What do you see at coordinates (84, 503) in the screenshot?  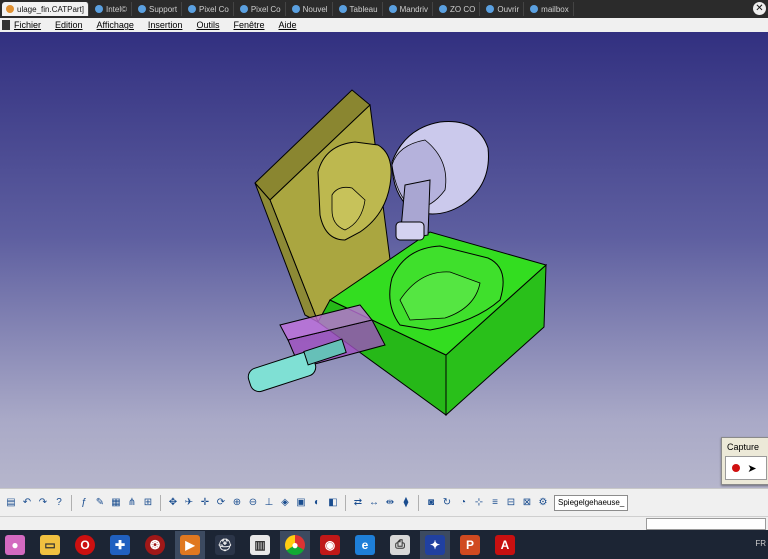 I see `formula-icon: ƒ` at bounding box center [84, 503].